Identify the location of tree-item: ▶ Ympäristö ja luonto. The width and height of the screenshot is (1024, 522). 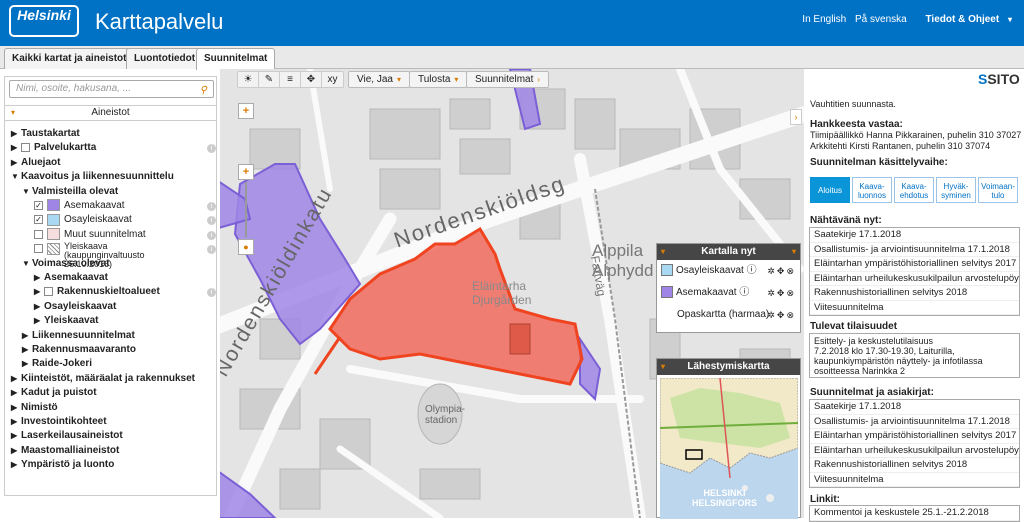
(62, 465).